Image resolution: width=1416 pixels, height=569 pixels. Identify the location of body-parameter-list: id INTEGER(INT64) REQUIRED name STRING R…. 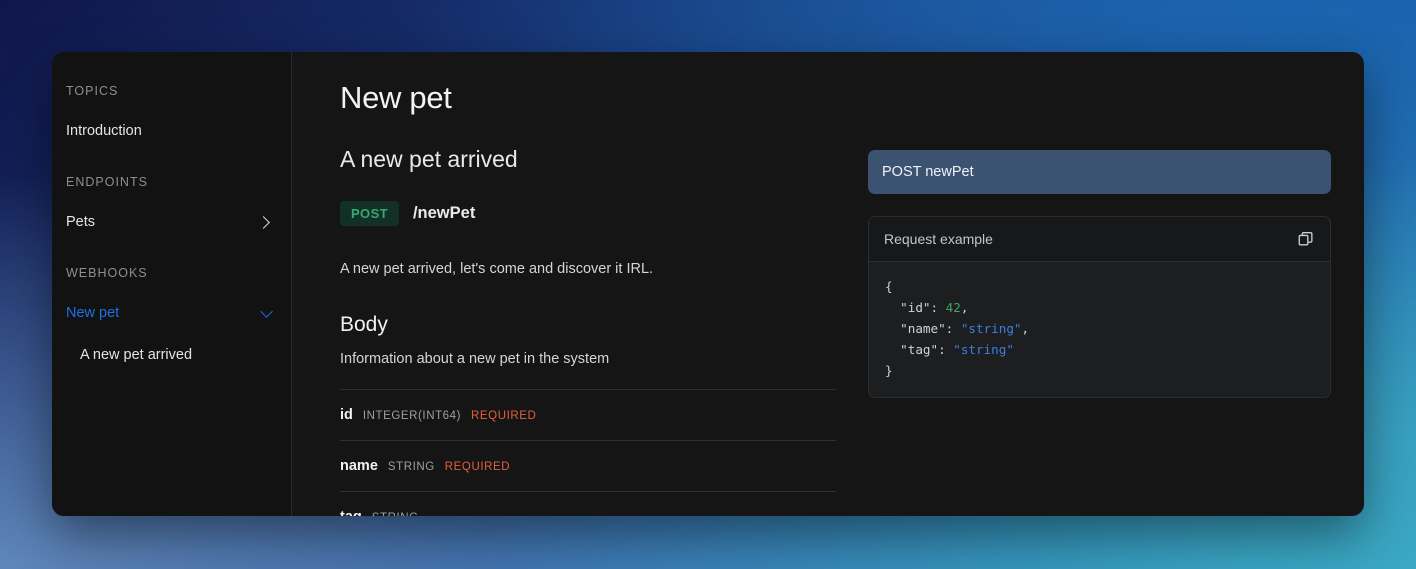
(588, 453).